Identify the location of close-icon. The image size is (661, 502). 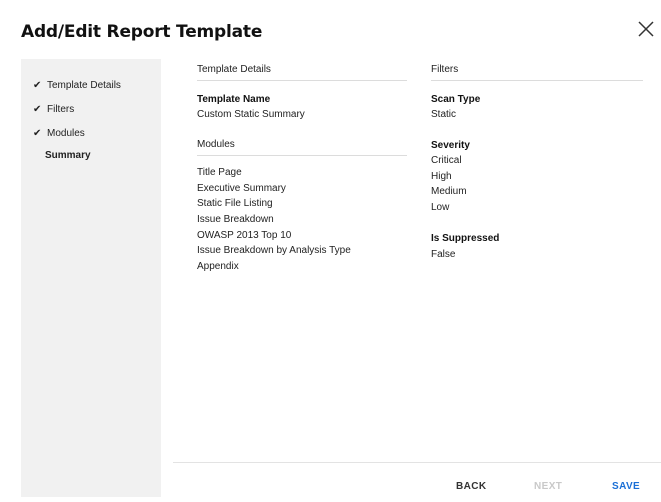
(646, 29).